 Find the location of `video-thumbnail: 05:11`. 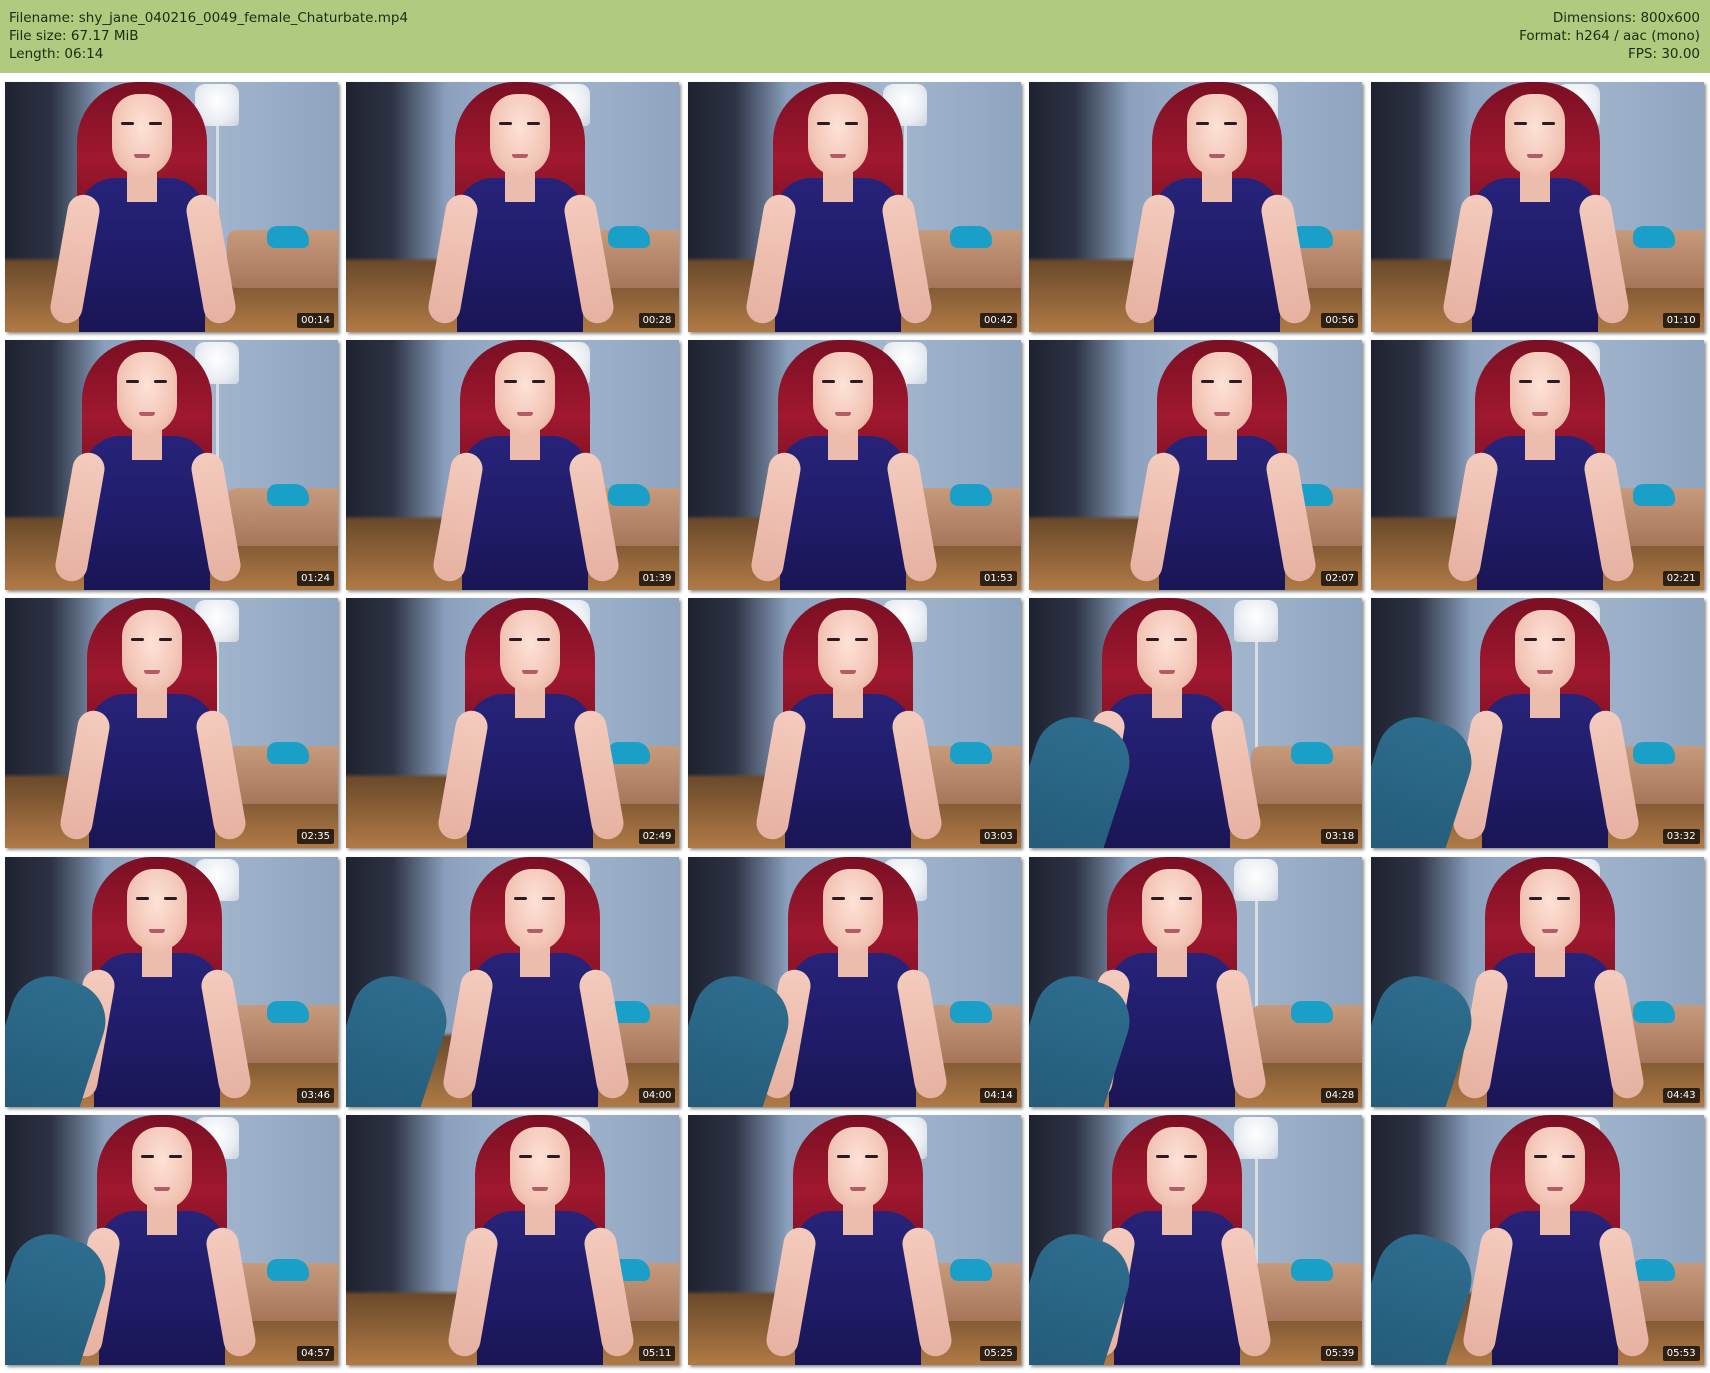

video-thumbnail: 05:11 is located at coordinates (513, 1239).